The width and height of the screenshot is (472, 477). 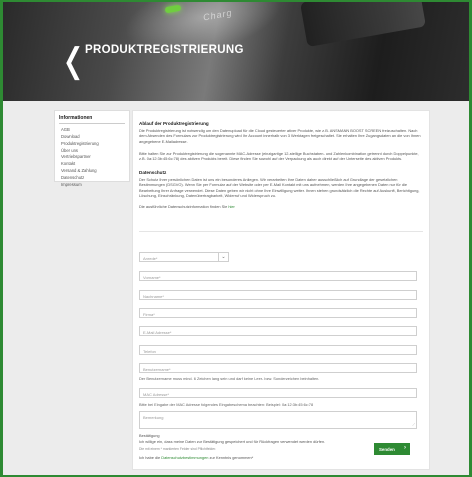 What do you see at coordinates (92, 136) in the screenshot?
I see `sidebar-item-download: Download` at bounding box center [92, 136].